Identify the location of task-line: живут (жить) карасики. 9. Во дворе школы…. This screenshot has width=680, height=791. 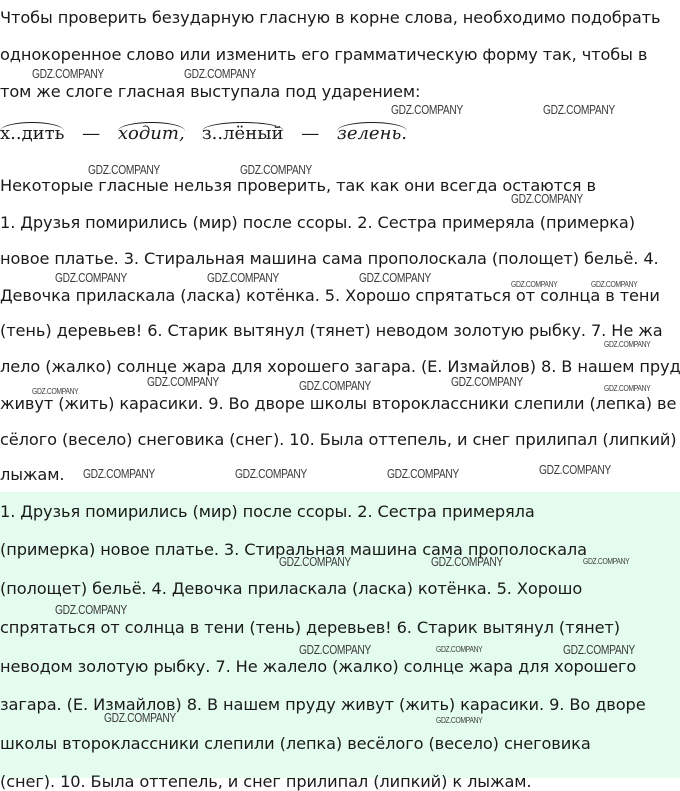
(338, 403).